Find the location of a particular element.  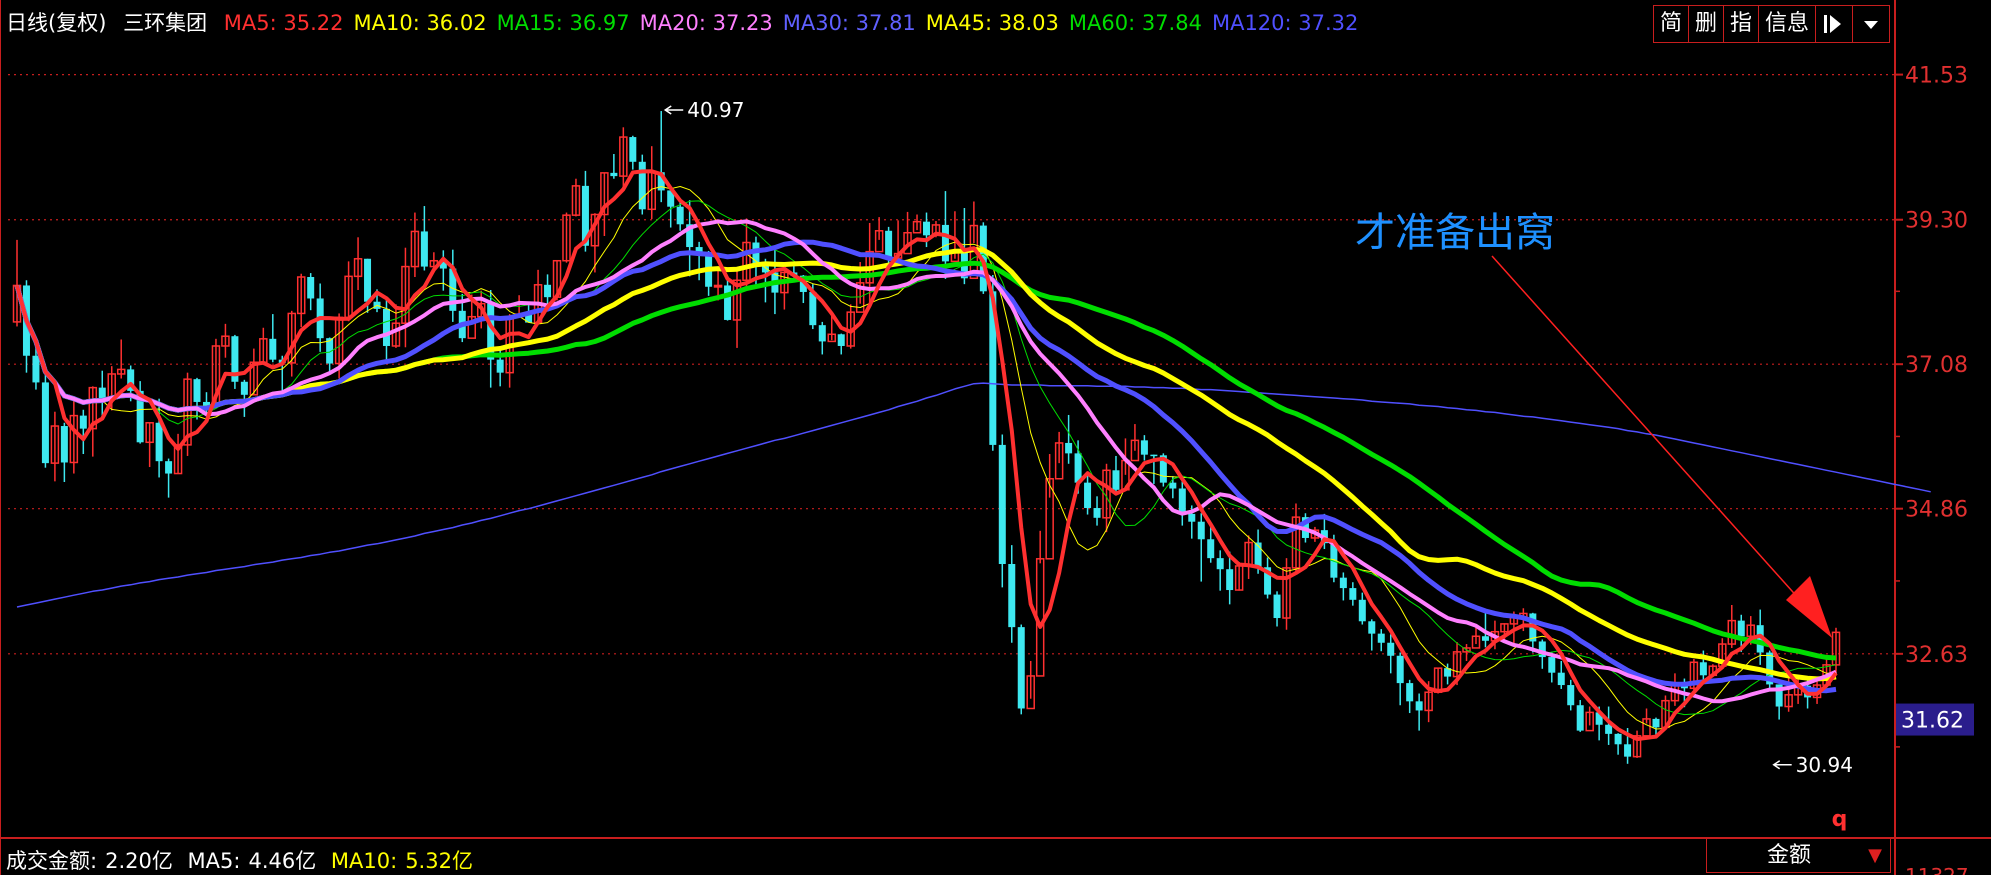

indicator-select: 金额 ▼ is located at coordinates (1798, 855).